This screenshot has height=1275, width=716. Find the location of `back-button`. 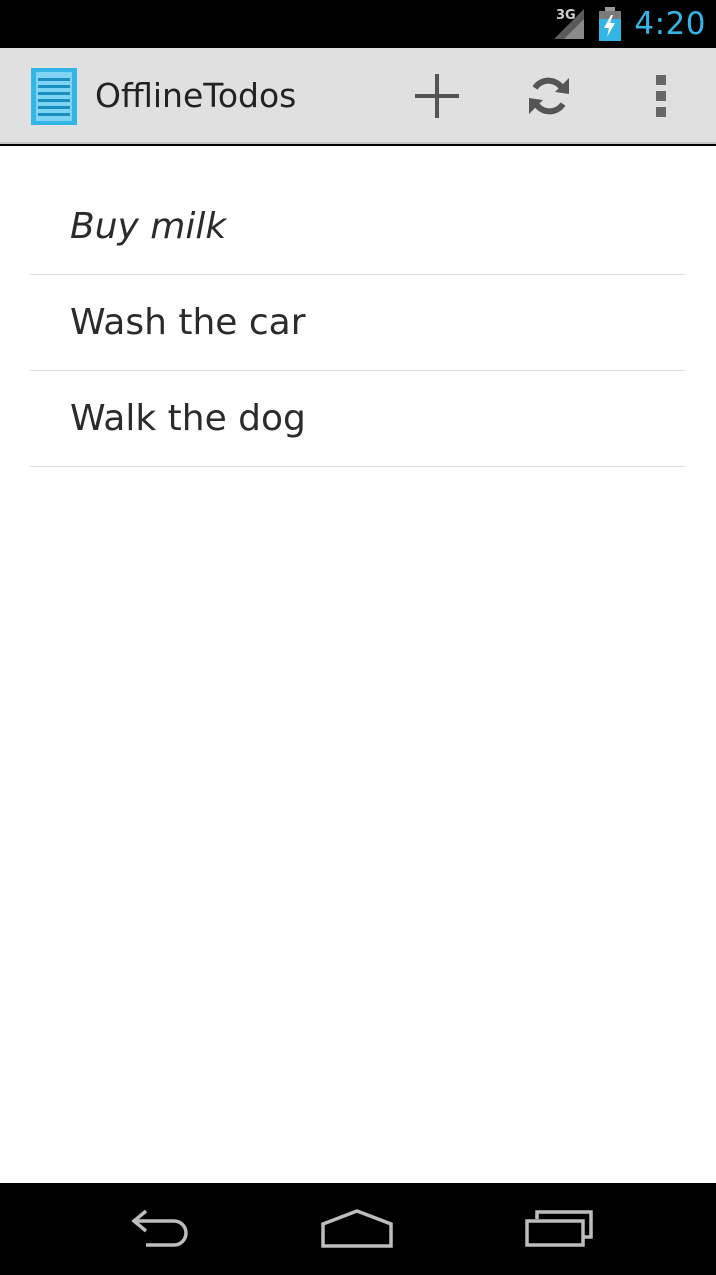

back-button is located at coordinates (157, 1229).